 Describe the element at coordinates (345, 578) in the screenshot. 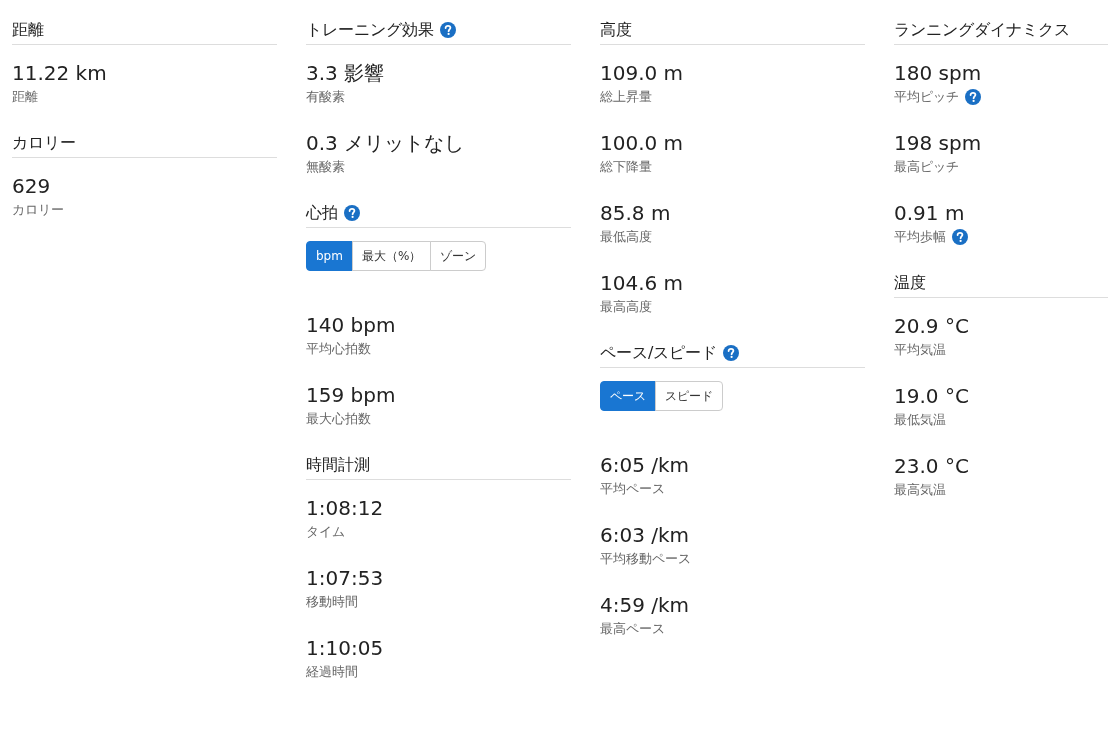

I see `stat-value: 1:07:53` at that location.